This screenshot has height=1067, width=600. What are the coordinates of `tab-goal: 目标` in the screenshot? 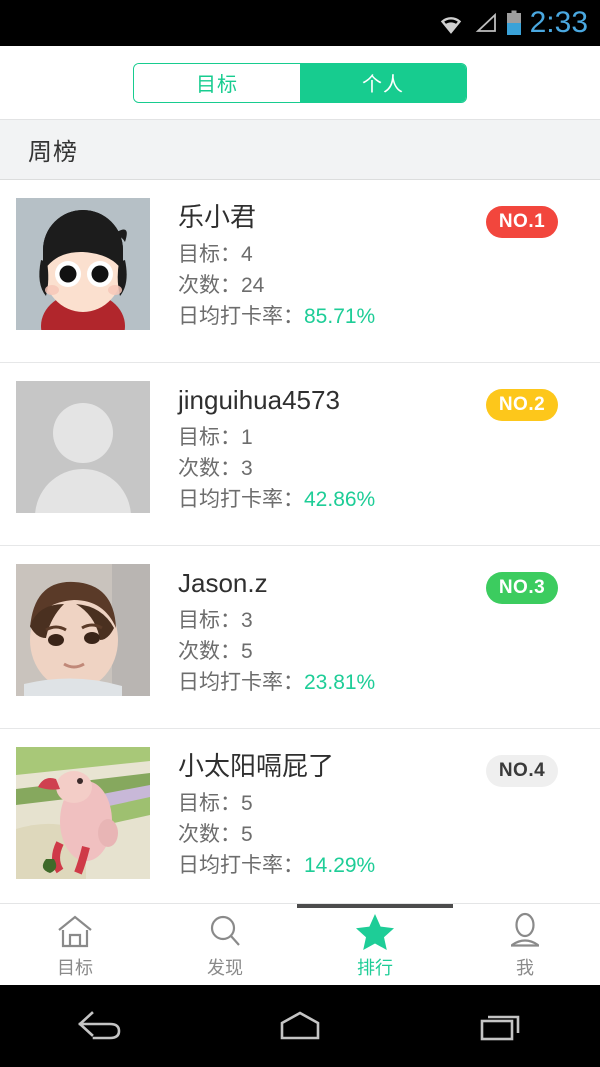 It's located at (217, 82).